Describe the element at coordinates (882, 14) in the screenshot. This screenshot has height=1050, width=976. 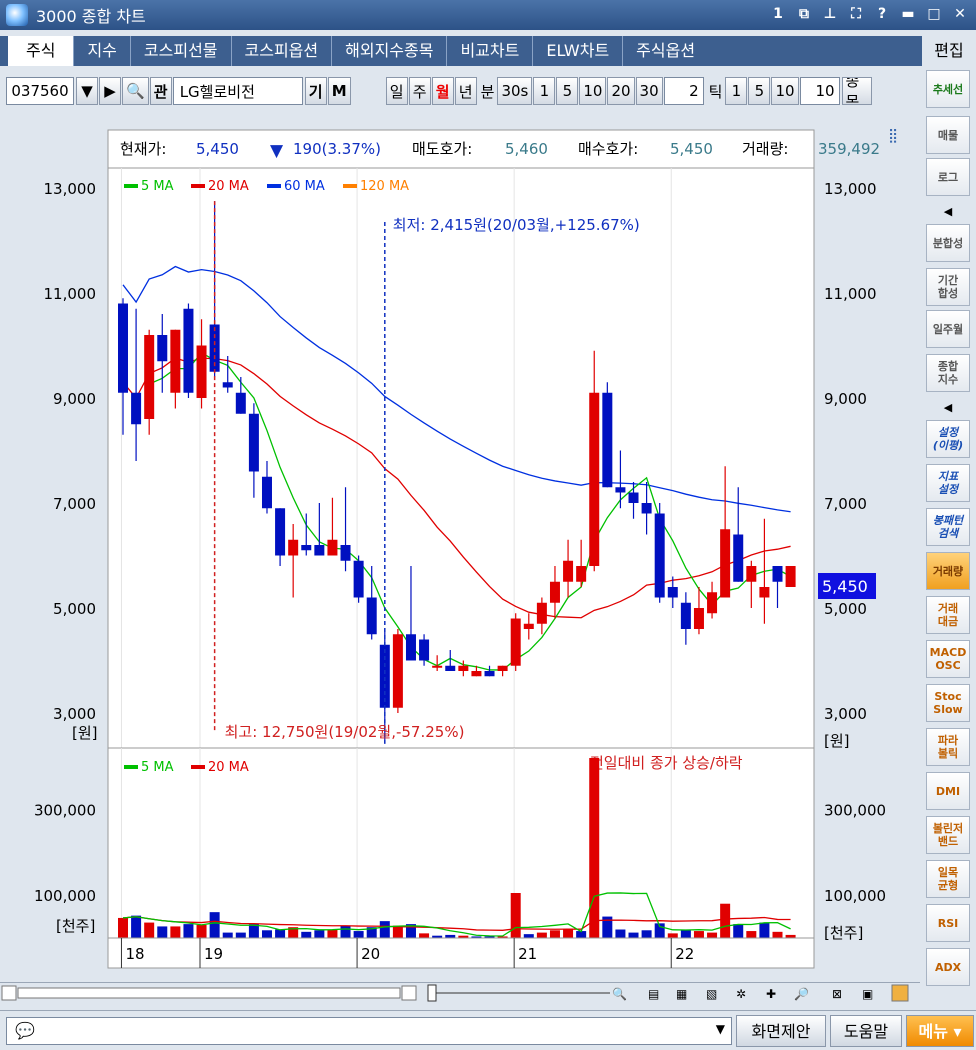
I see `help-icon: ?` at that location.